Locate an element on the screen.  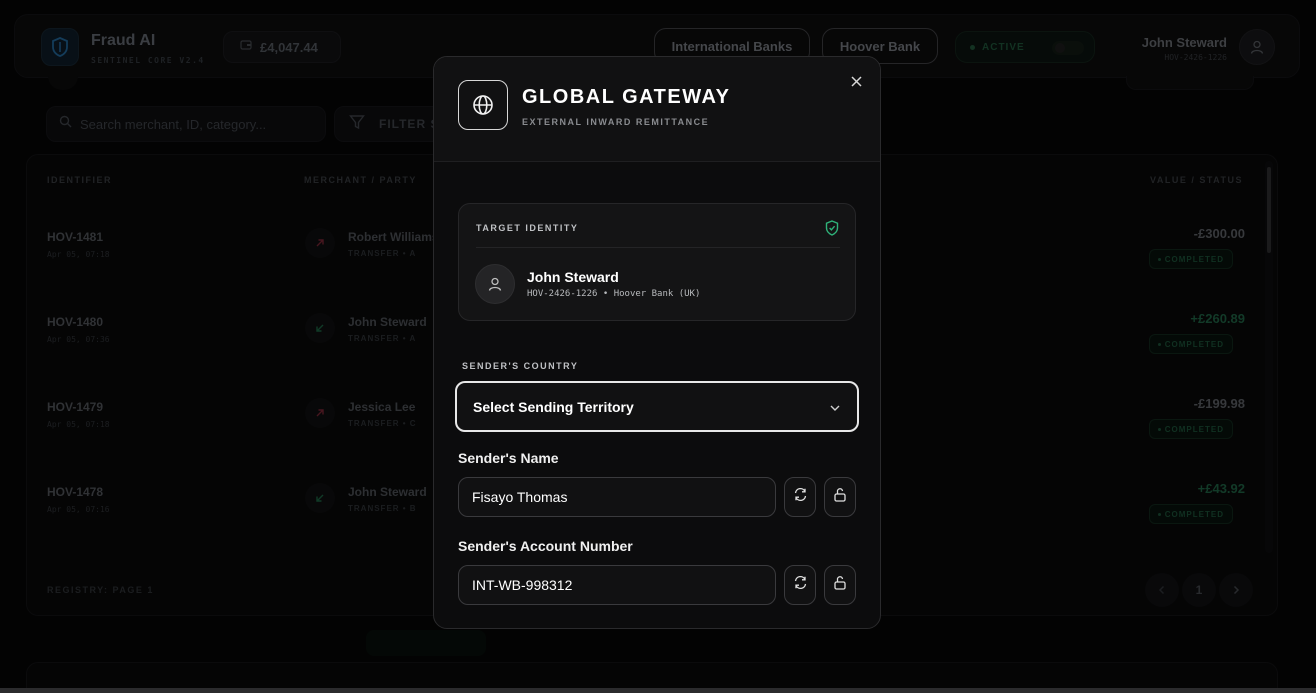
sender-country-label: SENDER'S COUNTRY is located at coordinates (520, 366).